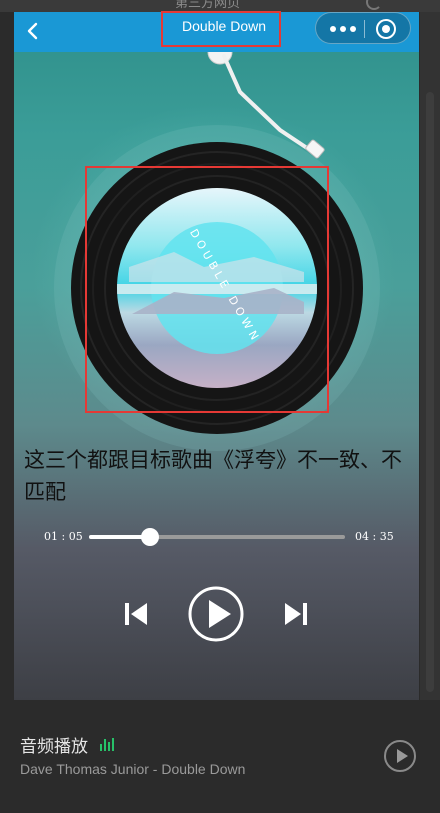 The width and height of the screenshot is (440, 813). I want to click on host-window-title: 第三方网页, so click(208, 5).